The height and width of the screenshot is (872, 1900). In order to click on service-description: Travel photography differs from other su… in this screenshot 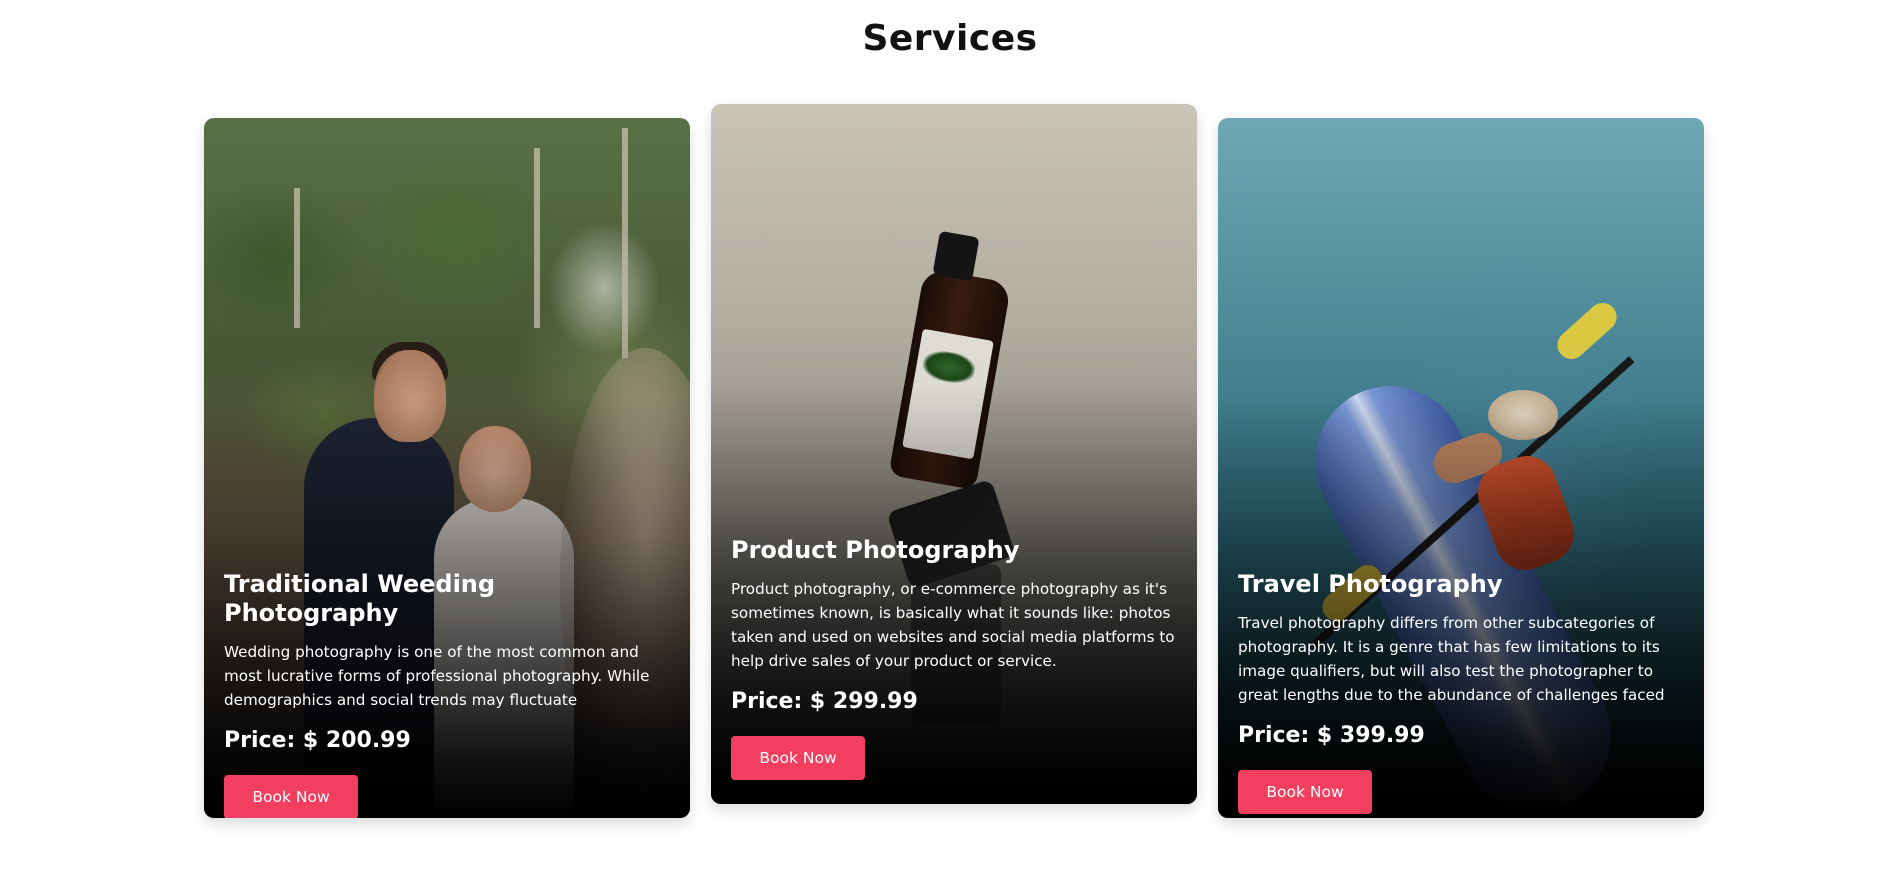, I will do `click(1451, 658)`.